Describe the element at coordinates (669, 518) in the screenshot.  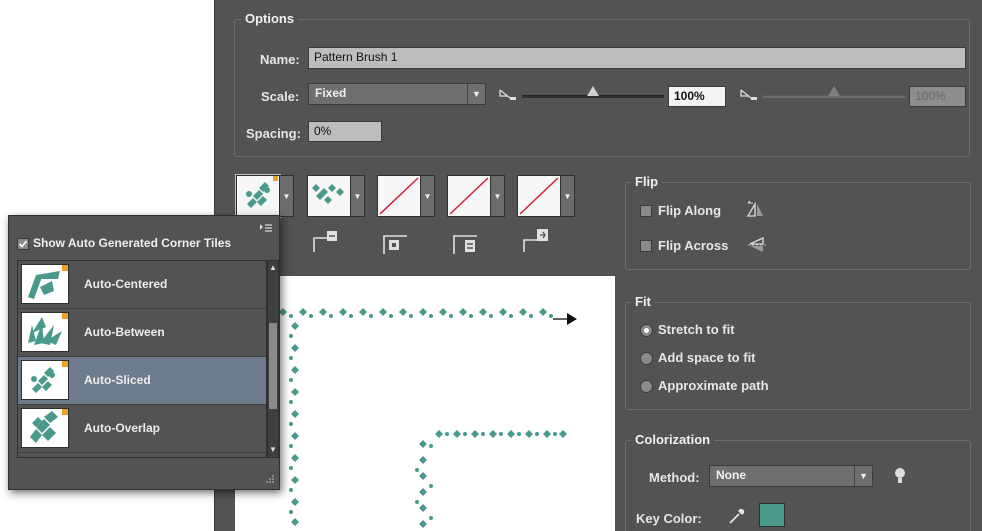
I see `key-color-label: Key Color:` at that location.